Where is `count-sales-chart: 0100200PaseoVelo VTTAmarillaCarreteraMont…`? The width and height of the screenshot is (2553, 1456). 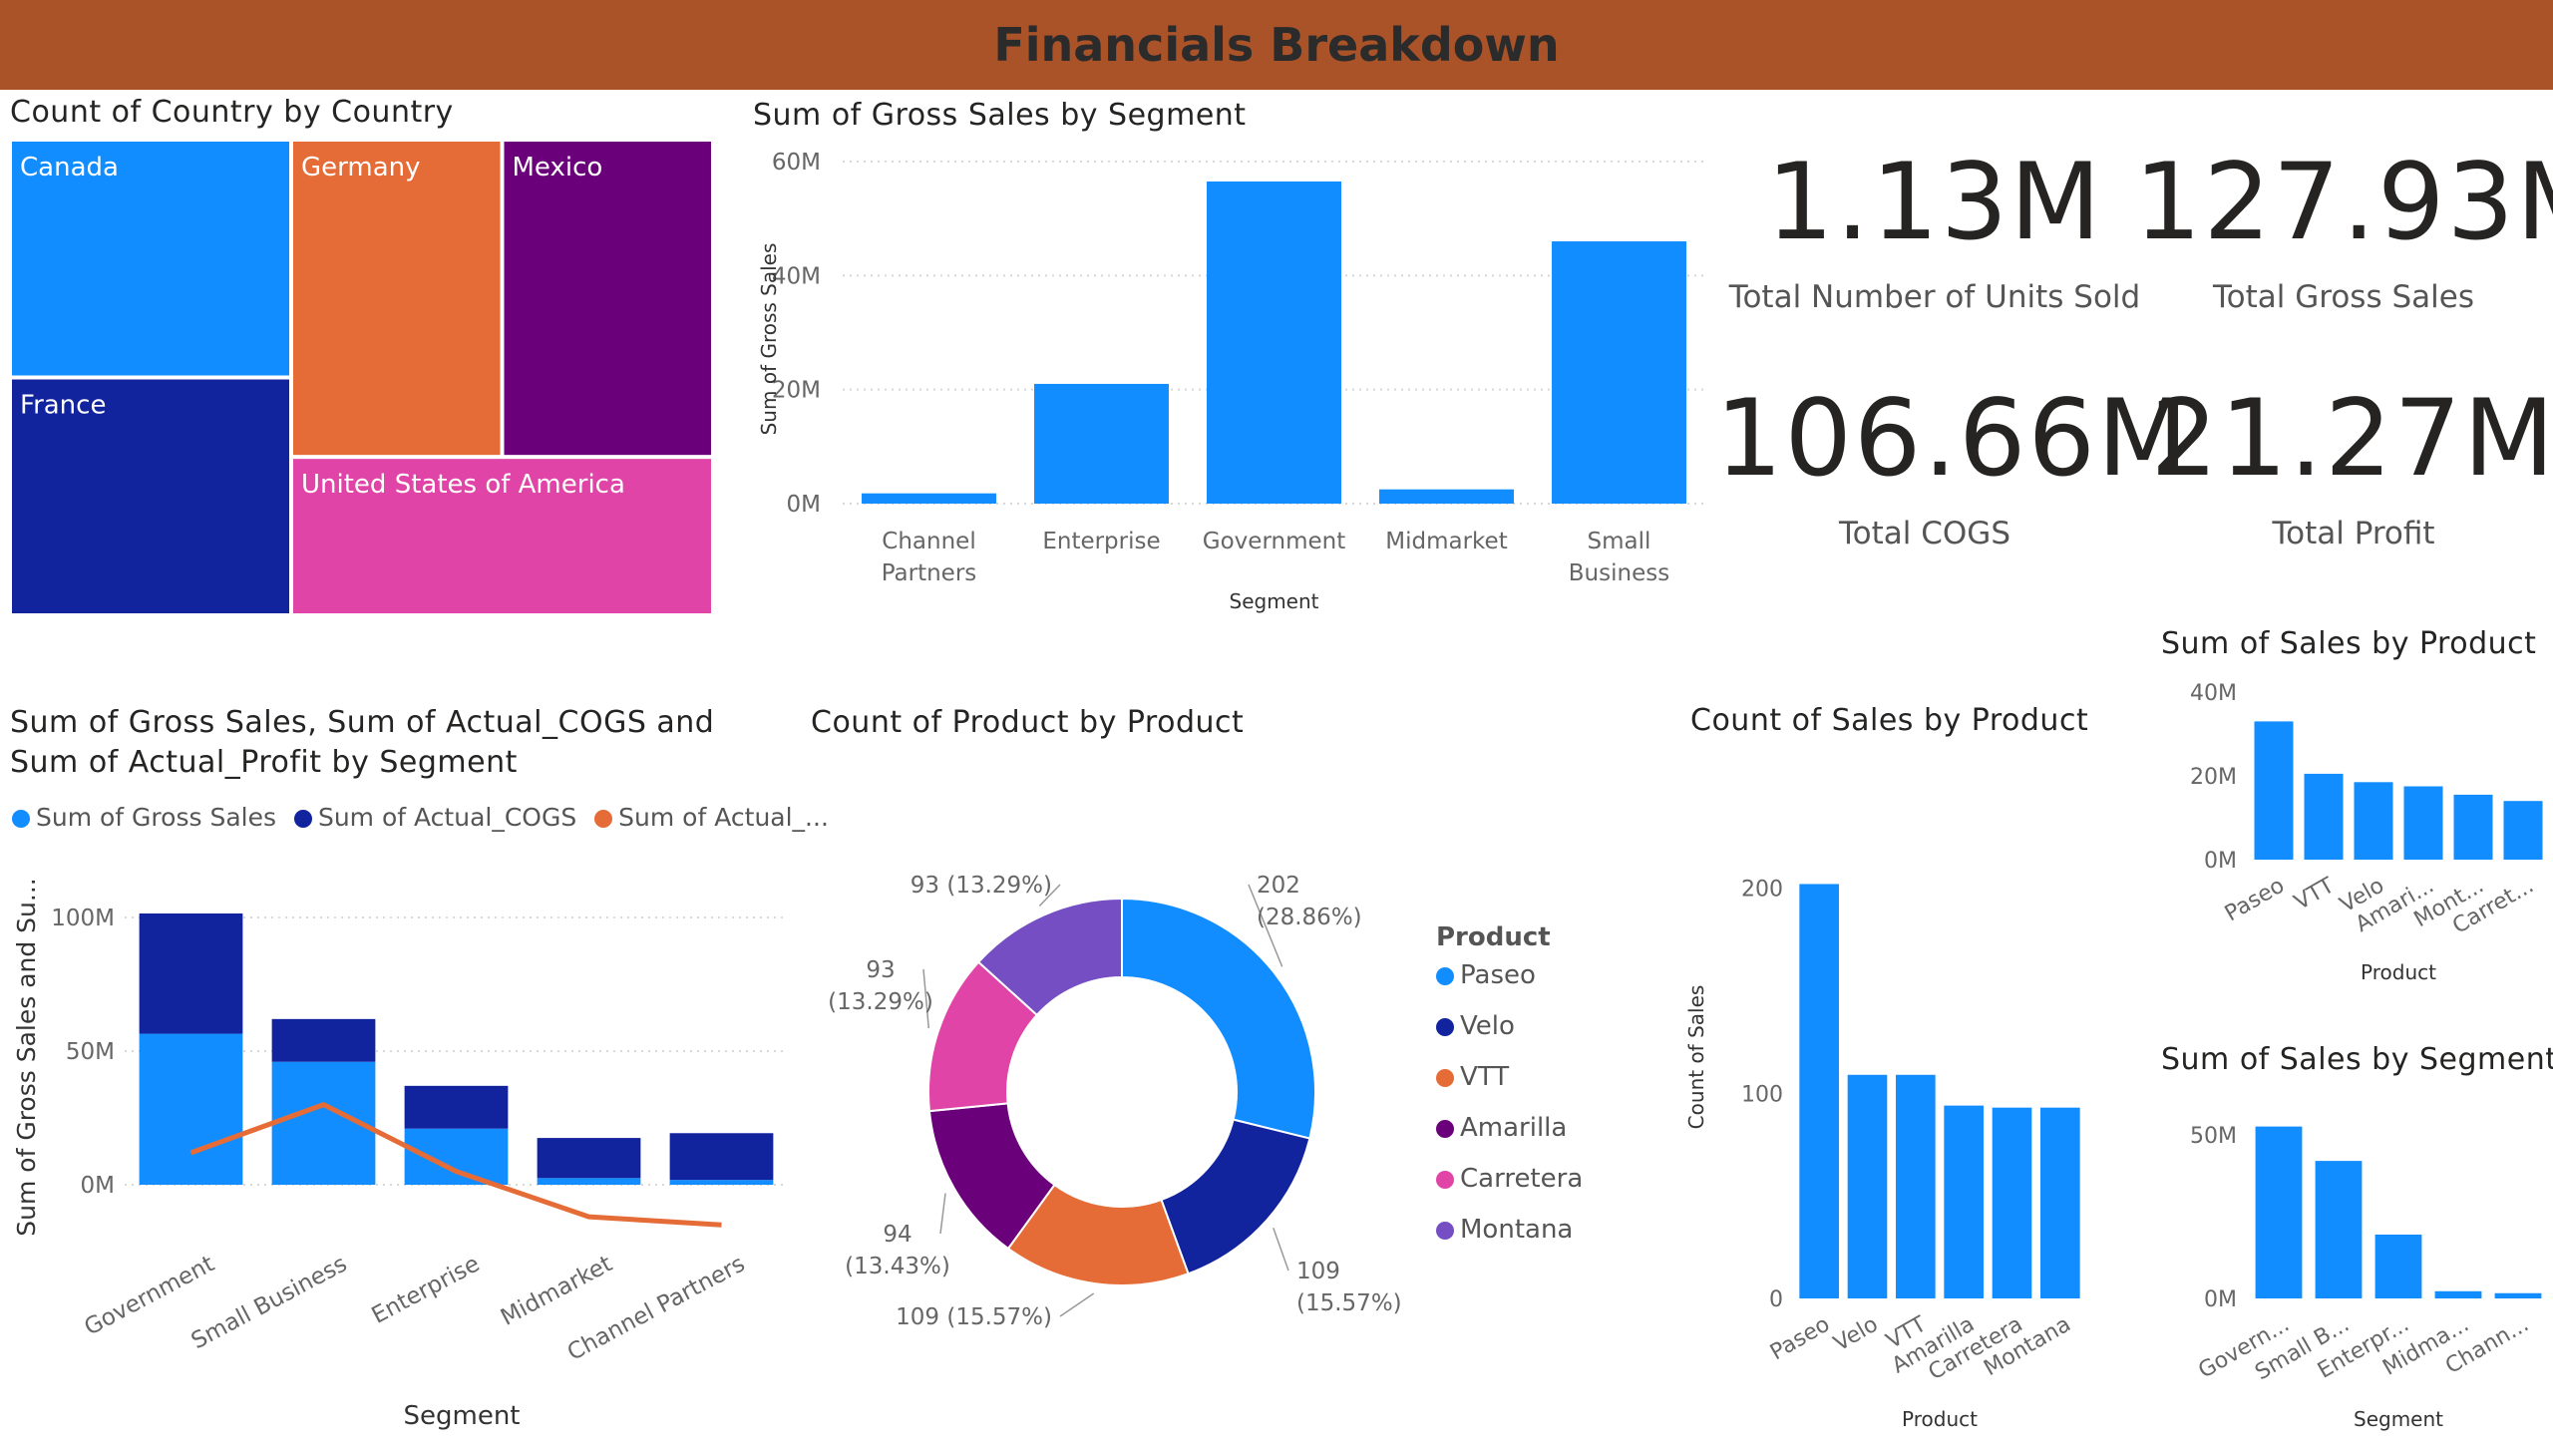
count-sales-chart: 0100200PaseoVelo VTTAmarillaCarreteraMont… is located at coordinates (1885, 1144).